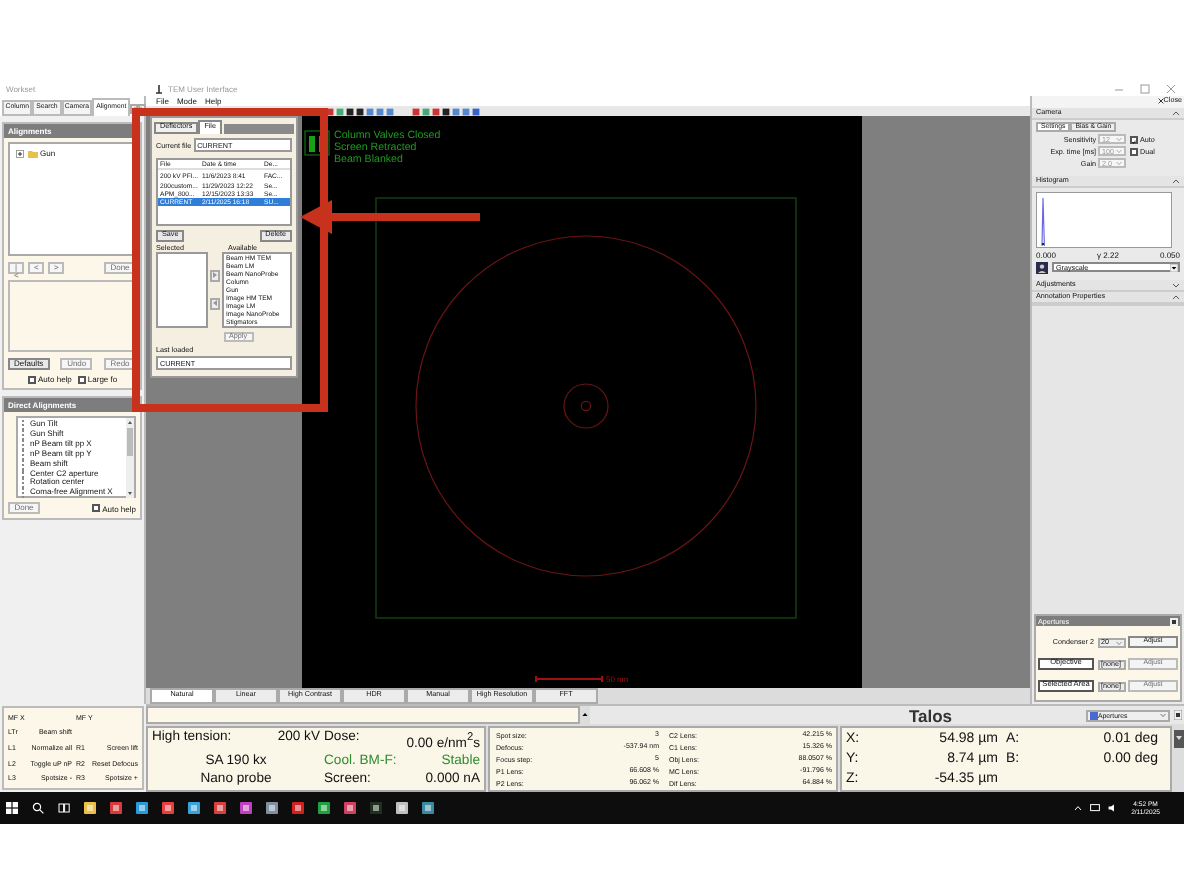  I want to click on scale-bar, so click(569, 679).